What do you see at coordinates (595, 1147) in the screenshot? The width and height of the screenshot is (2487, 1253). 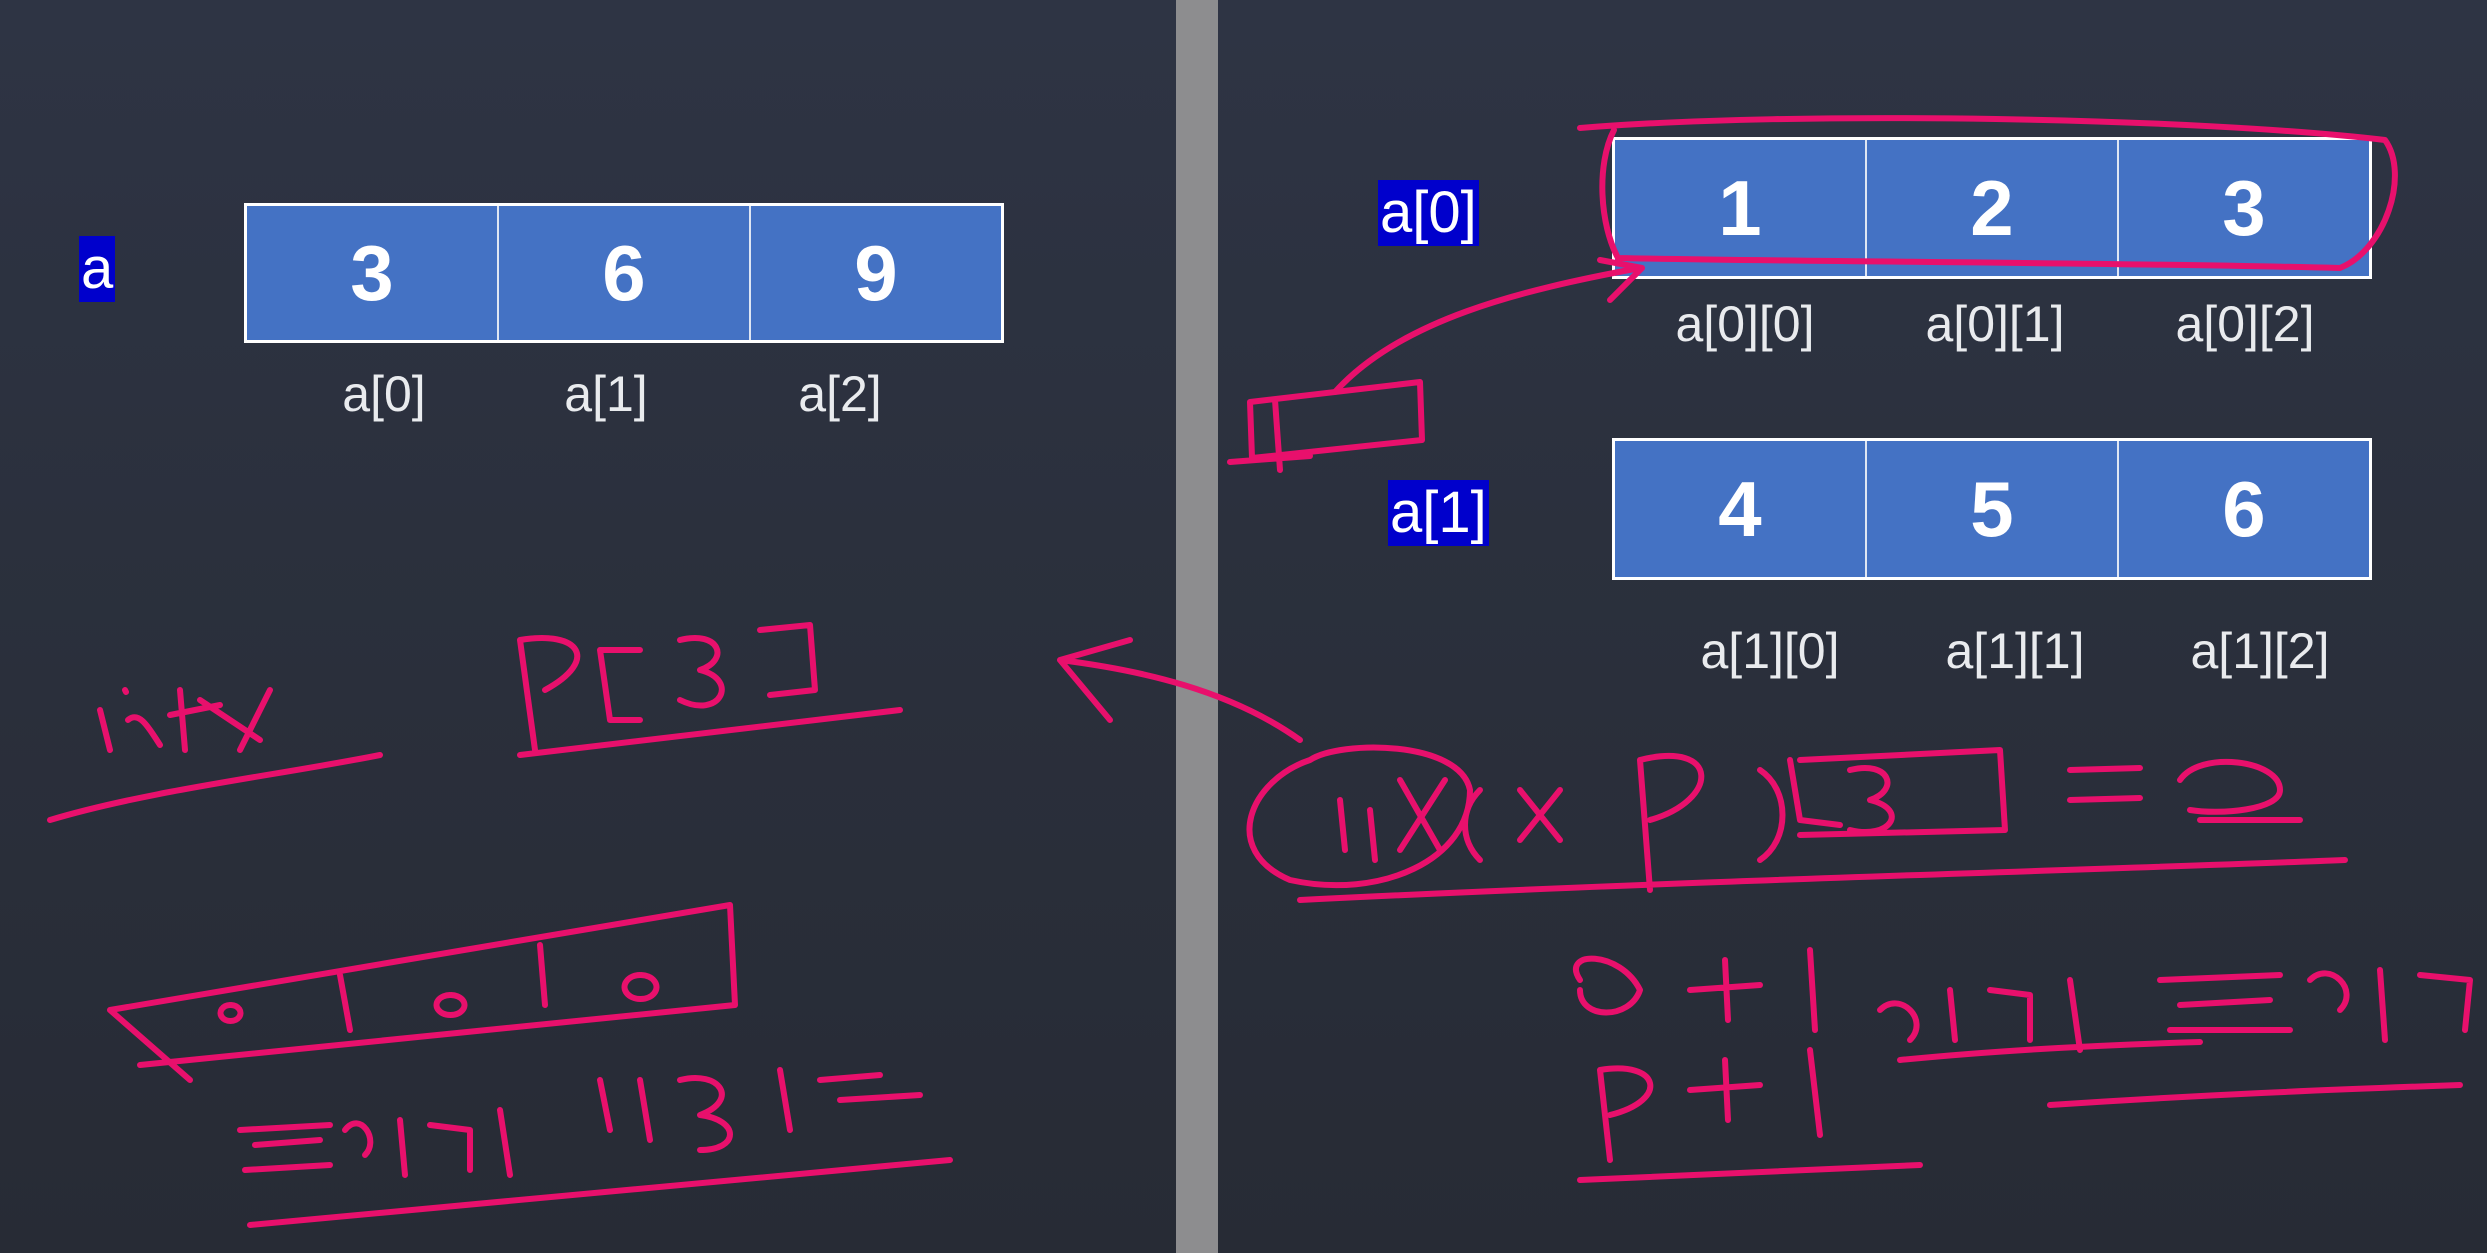 I see `ink-korean-pointer-array` at bounding box center [595, 1147].